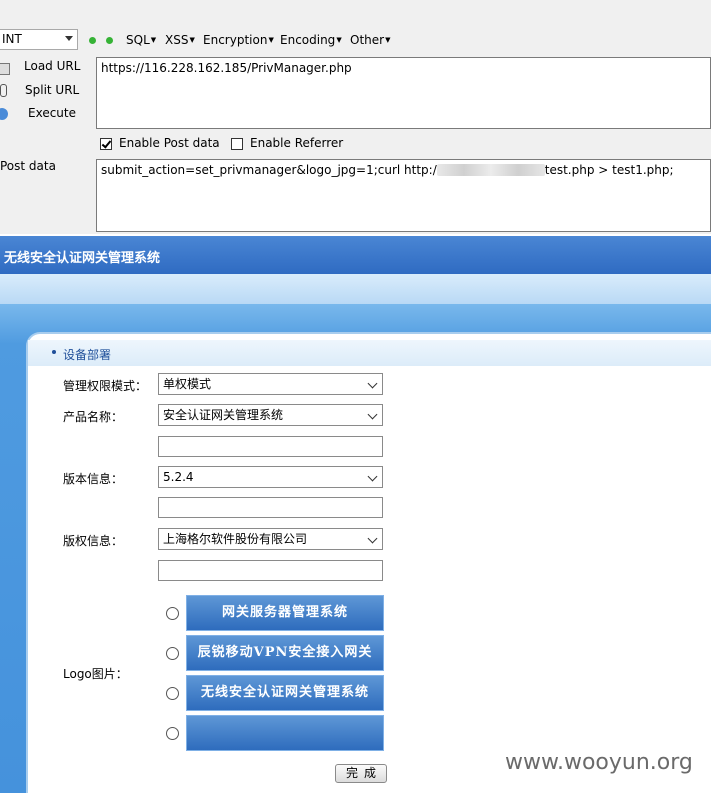 This screenshot has height=793, width=711. I want to click on menu-sql-label: SQL, so click(138, 40).